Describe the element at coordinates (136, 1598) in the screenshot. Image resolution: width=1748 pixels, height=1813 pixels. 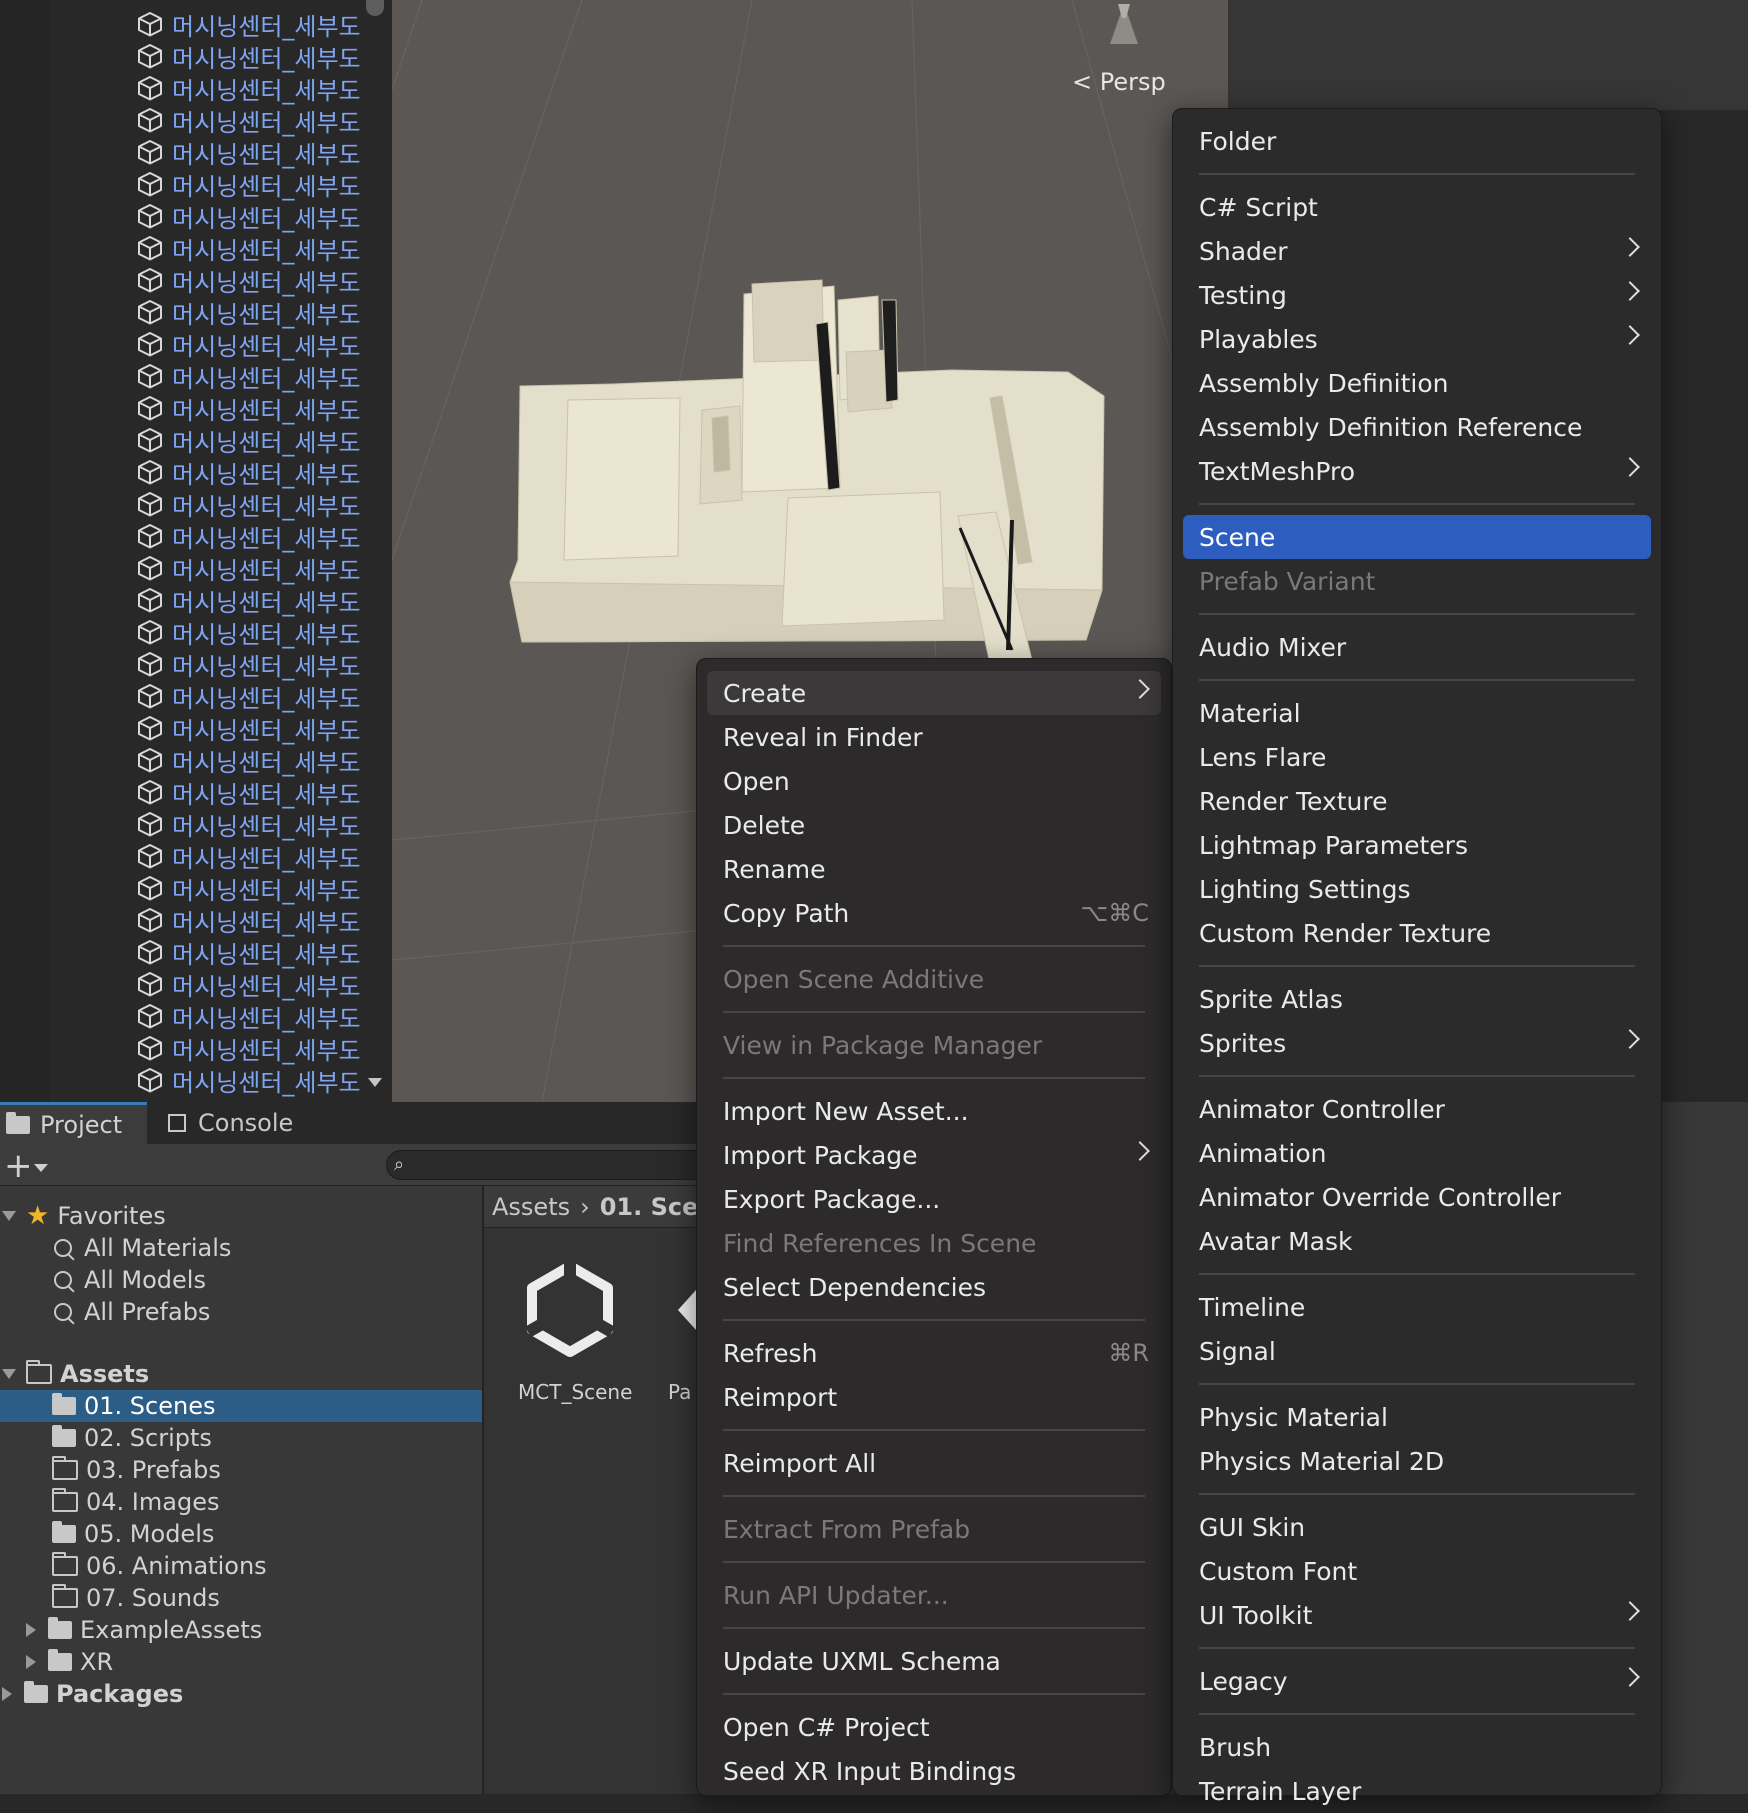
I see `folder-row: 07. Sounds` at that location.